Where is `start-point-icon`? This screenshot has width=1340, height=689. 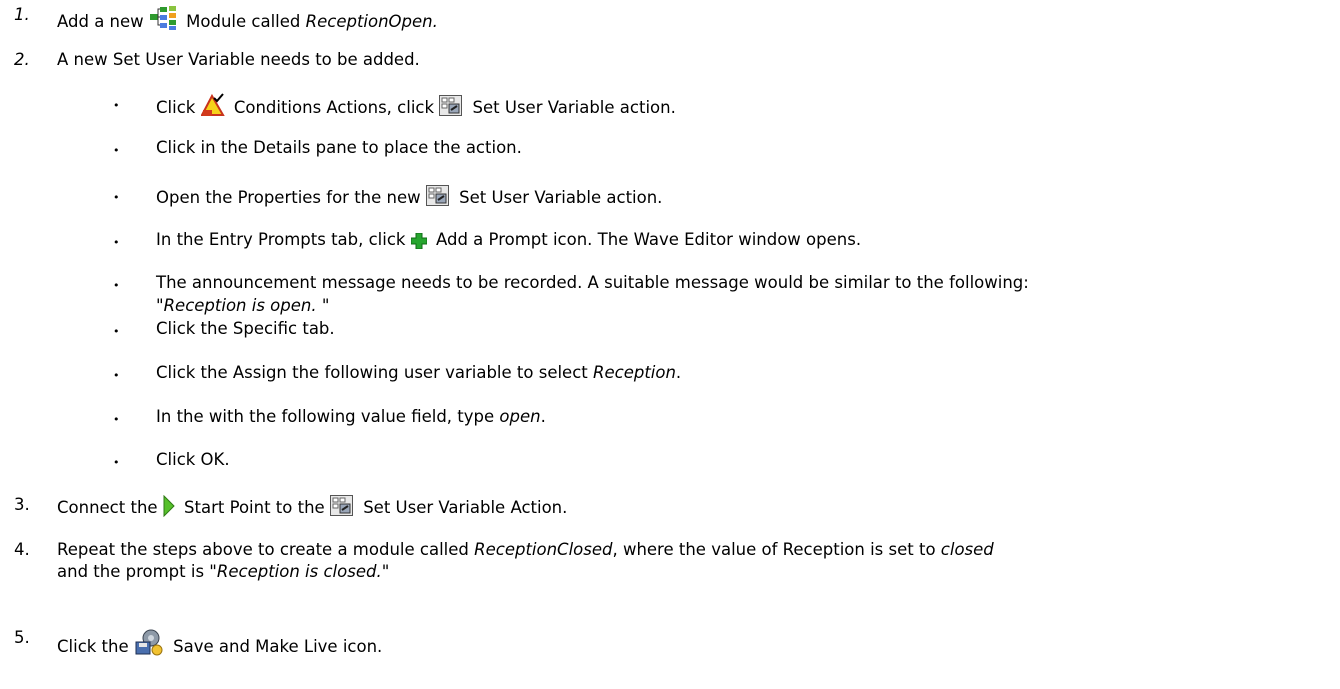 start-point-icon is located at coordinates (169, 507).